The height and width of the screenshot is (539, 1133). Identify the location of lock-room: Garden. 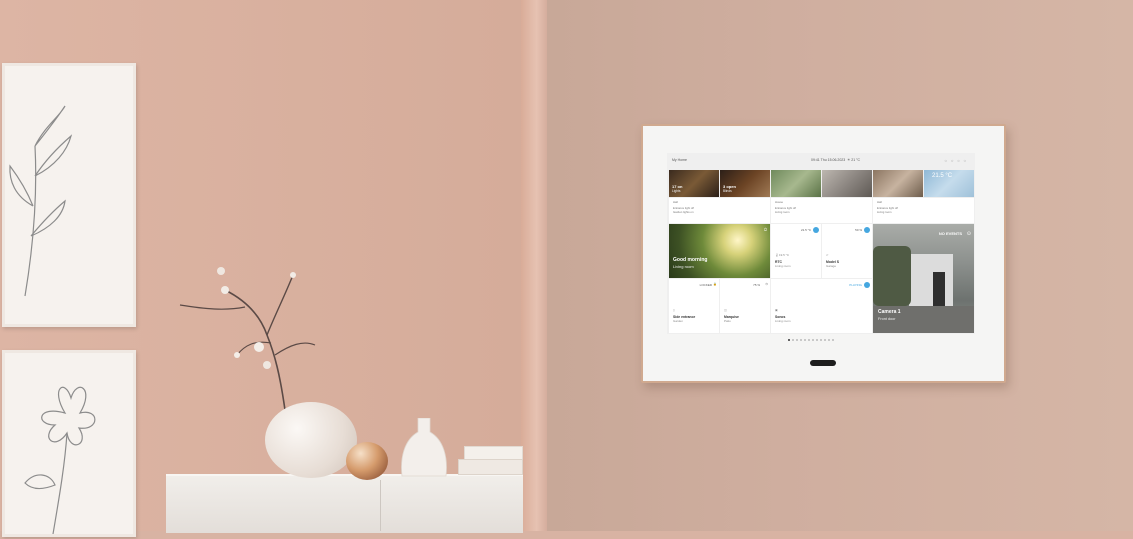
(678, 321).